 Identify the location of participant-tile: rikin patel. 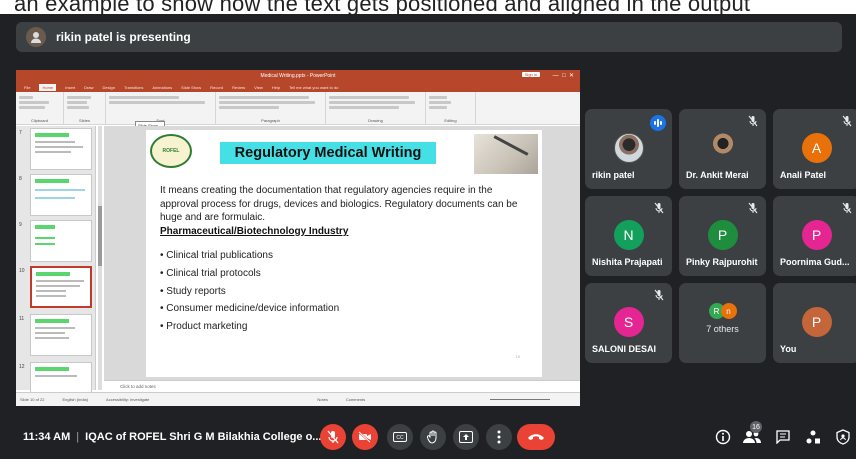
(628, 149).